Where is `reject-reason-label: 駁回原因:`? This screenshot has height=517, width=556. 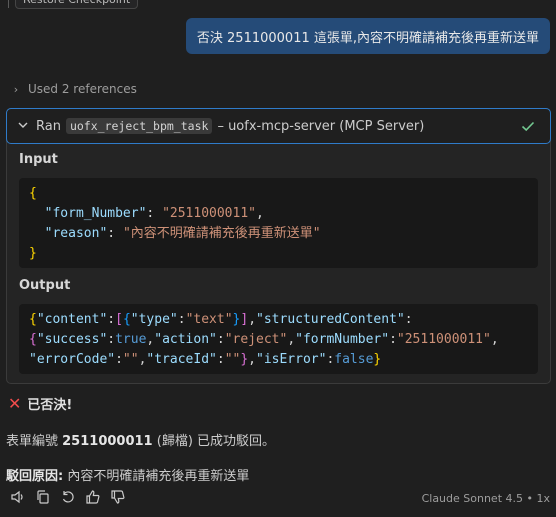
reject-reason-label: 駁回原因: is located at coordinates (35, 476).